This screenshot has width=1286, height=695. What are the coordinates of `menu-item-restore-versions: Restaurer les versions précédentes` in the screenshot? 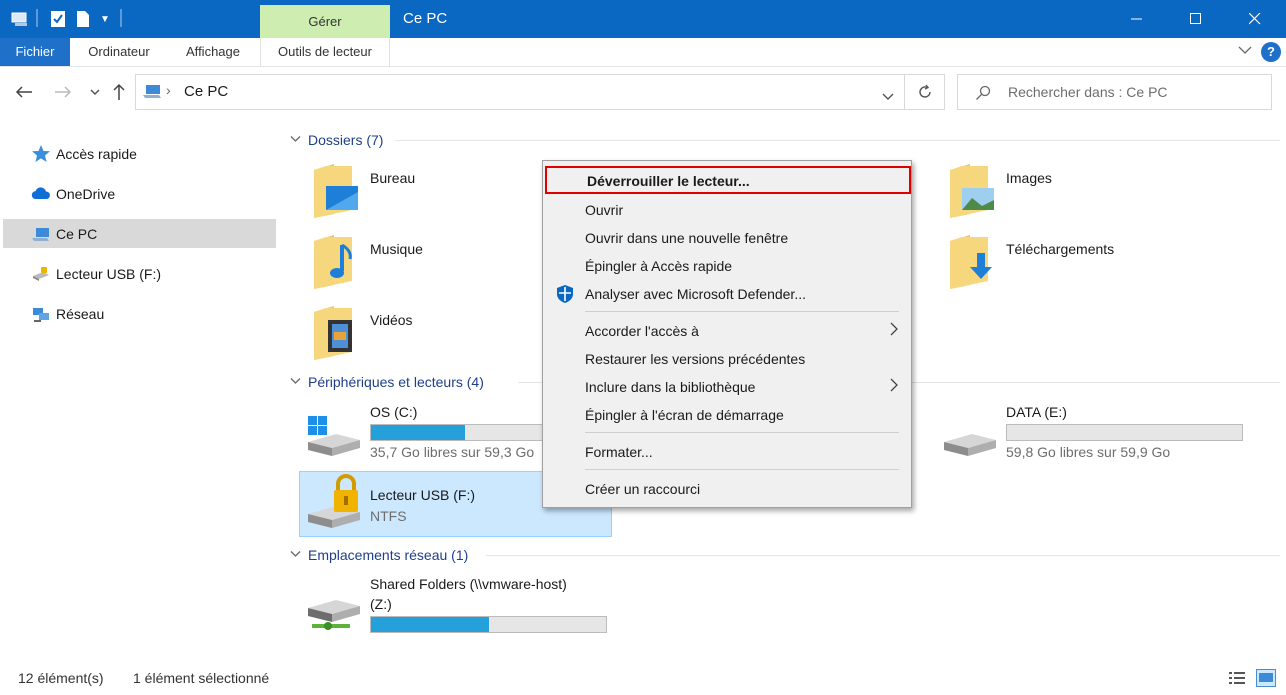 It's located at (727, 359).